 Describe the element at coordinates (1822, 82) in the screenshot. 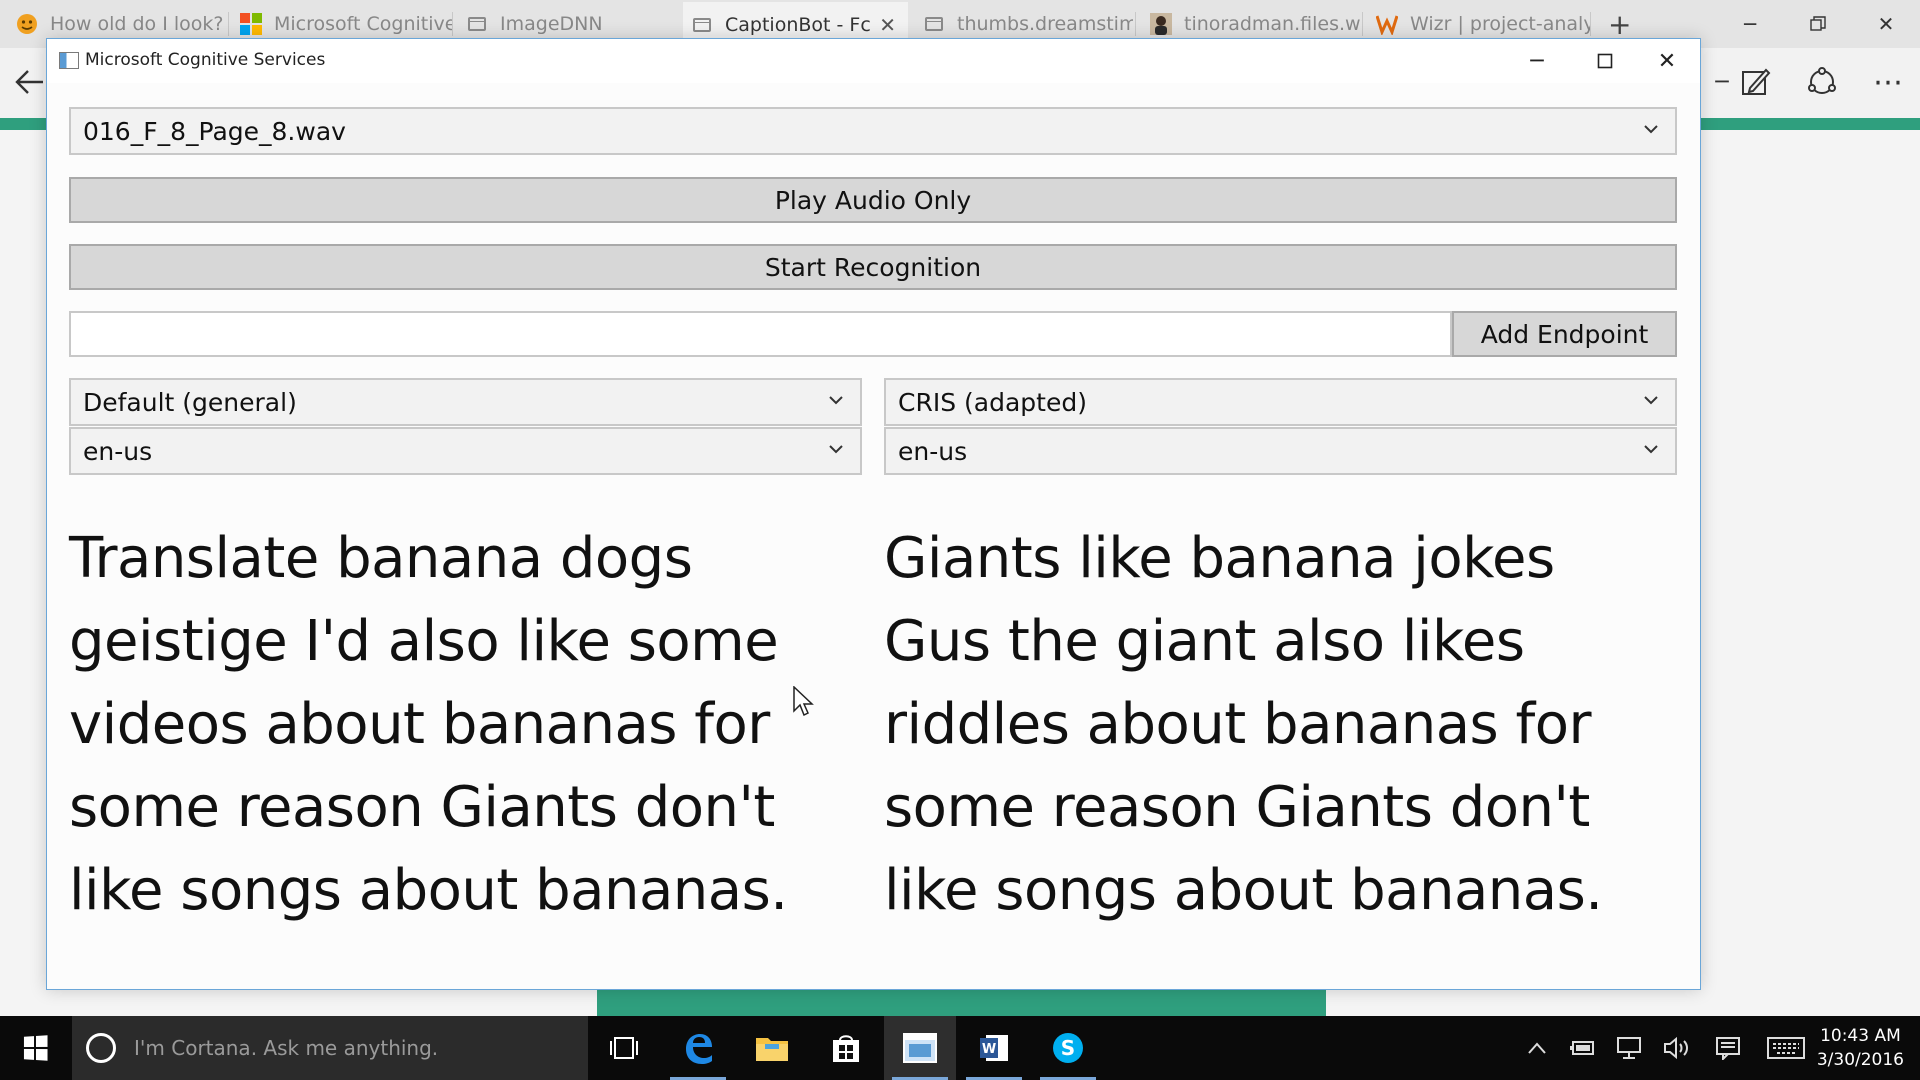

I see `share-icon` at that location.